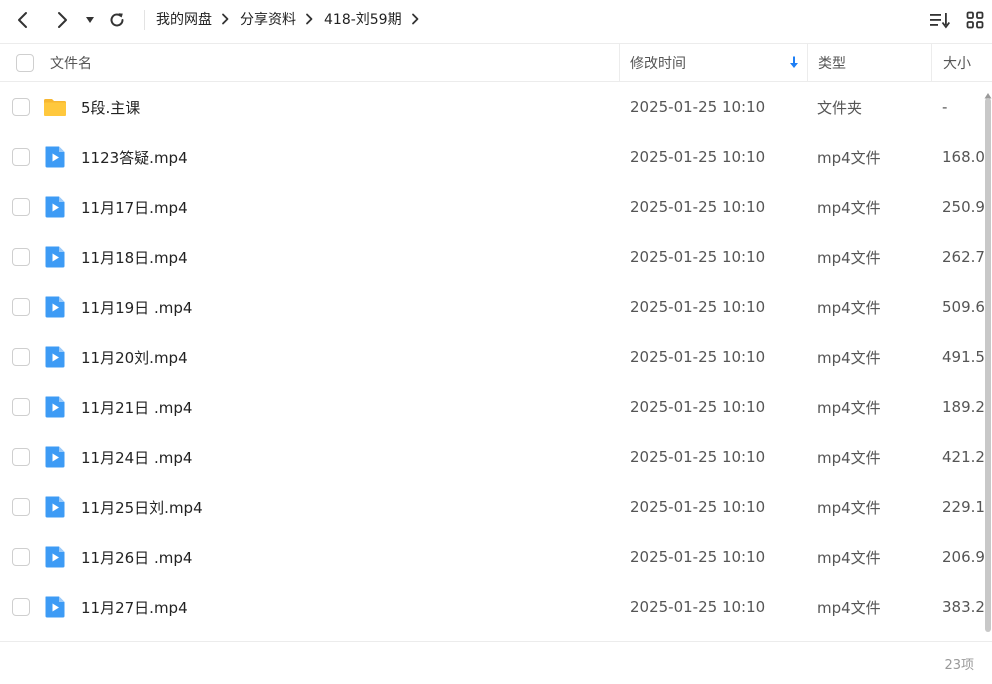 This screenshot has height=684, width=992. I want to click on file-row: 11月18日.mp4 2025-01-25 10:10 mp4文件 262.7, so click(492, 257).